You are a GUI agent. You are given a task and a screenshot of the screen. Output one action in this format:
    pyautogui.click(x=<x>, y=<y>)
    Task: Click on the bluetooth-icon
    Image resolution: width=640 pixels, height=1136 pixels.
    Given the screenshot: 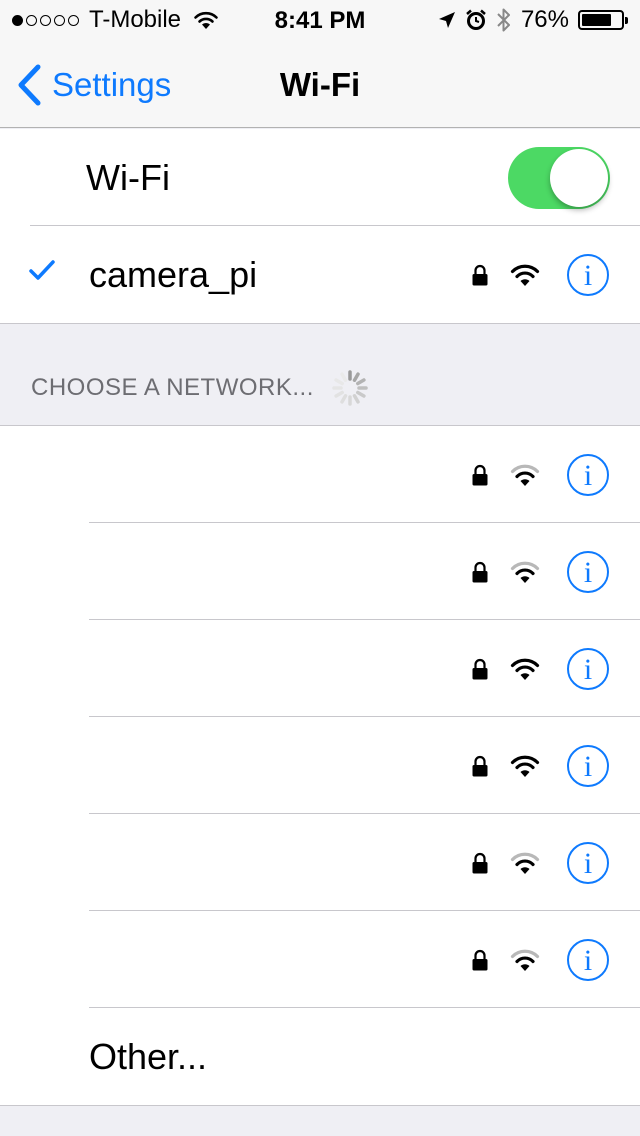 What is the action you would take?
    pyautogui.click(x=503, y=20)
    